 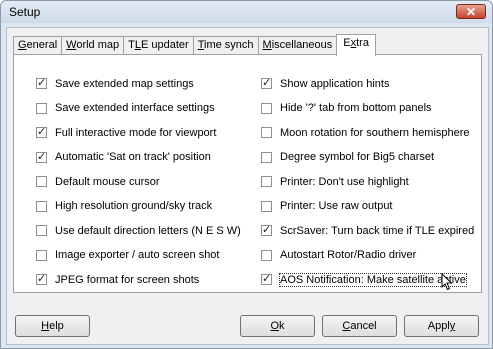 What do you see at coordinates (348, 255) in the screenshot?
I see `option-label: Autostart Rotor/Radio driver` at bounding box center [348, 255].